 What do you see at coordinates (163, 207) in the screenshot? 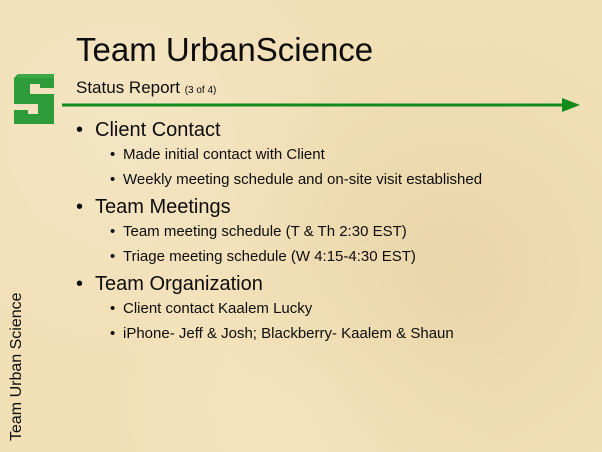
I see `section-heading: Team Meetings` at bounding box center [163, 207].